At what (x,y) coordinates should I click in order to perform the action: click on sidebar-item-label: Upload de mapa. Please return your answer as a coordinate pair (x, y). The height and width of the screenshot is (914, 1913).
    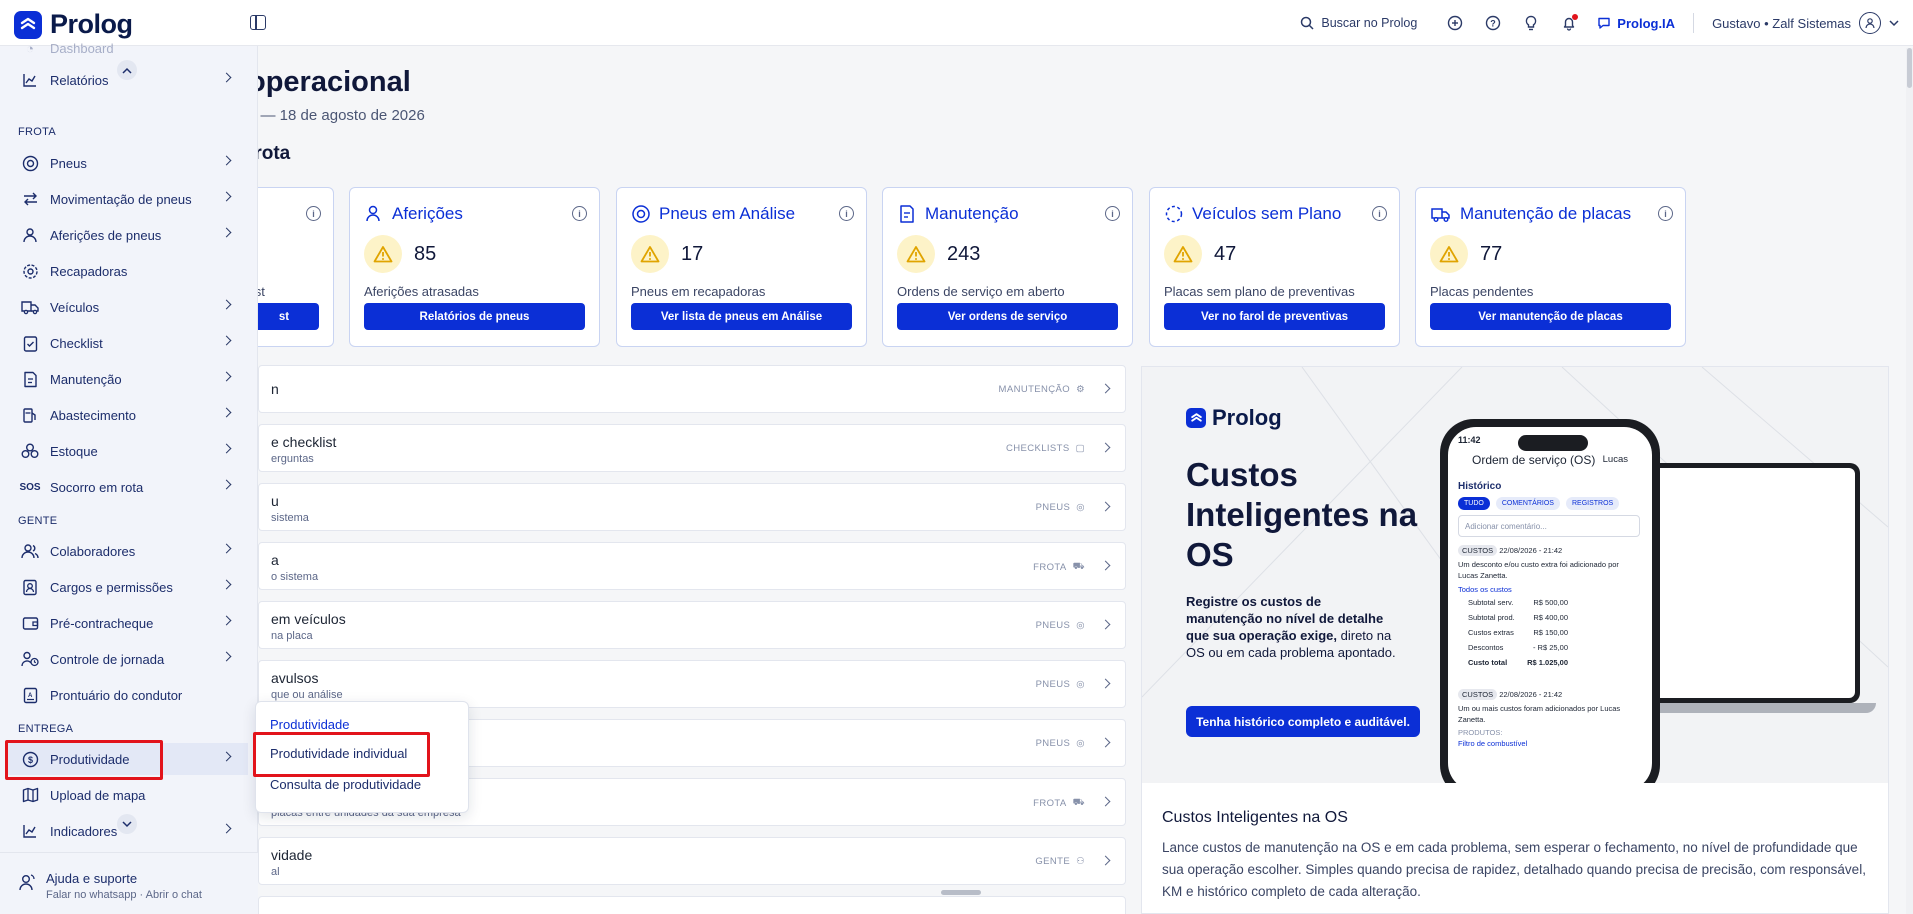
    Looking at the image, I should click on (98, 795).